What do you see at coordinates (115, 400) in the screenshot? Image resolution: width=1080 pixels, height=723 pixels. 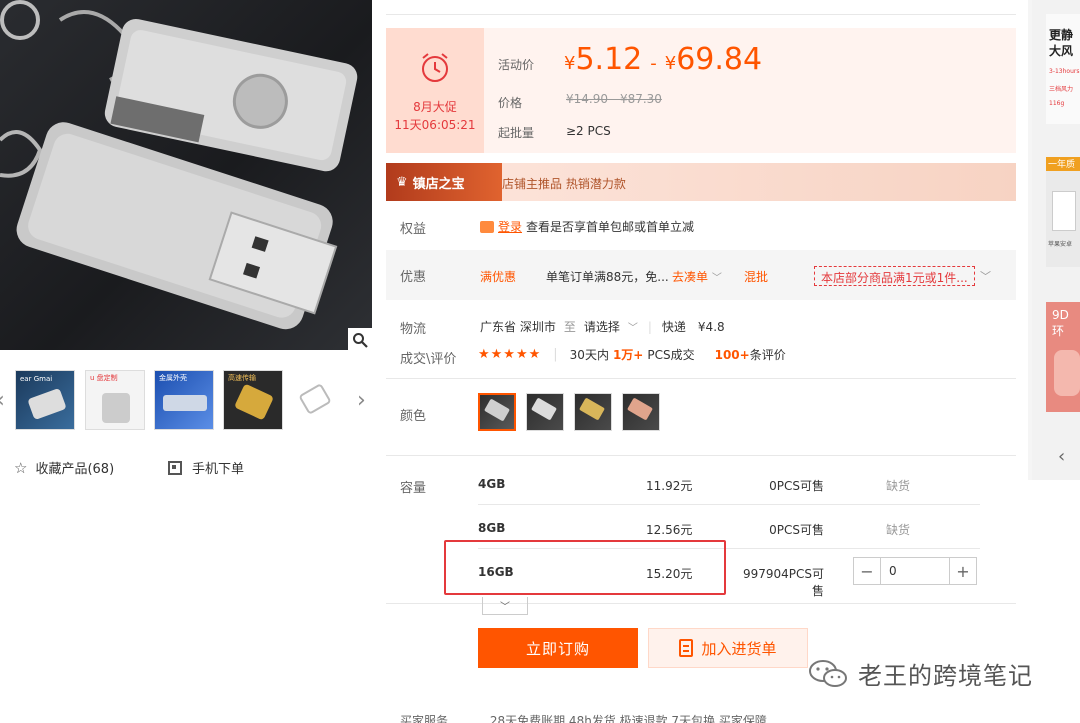 I see `thumbnail-2: u 盘定制` at bounding box center [115, 400].